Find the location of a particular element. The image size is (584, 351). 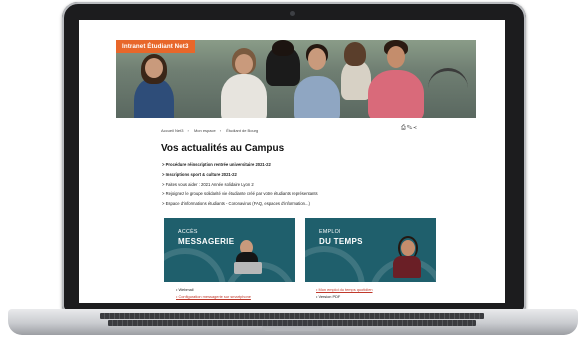

pdf-version-link: Version PDF is located at coordinates (344, 296).